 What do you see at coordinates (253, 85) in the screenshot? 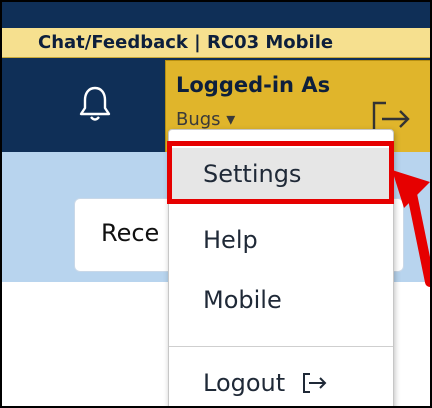
I see `logged-in-label: Logged-in As` at bounding box center [253, 85].